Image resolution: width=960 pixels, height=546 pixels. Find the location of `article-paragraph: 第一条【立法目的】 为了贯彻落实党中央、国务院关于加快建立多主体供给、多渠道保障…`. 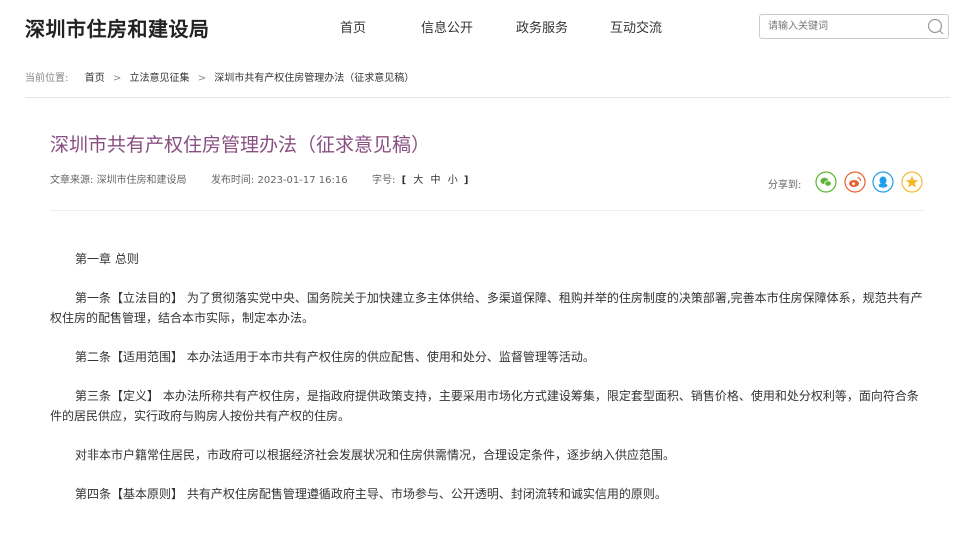

article-paragraph: 第一条【立法目的】 为了贯彻落实党中央、国务院关于加快建立多主体供给、多渠道保障… is located at coordinates (486, 308).